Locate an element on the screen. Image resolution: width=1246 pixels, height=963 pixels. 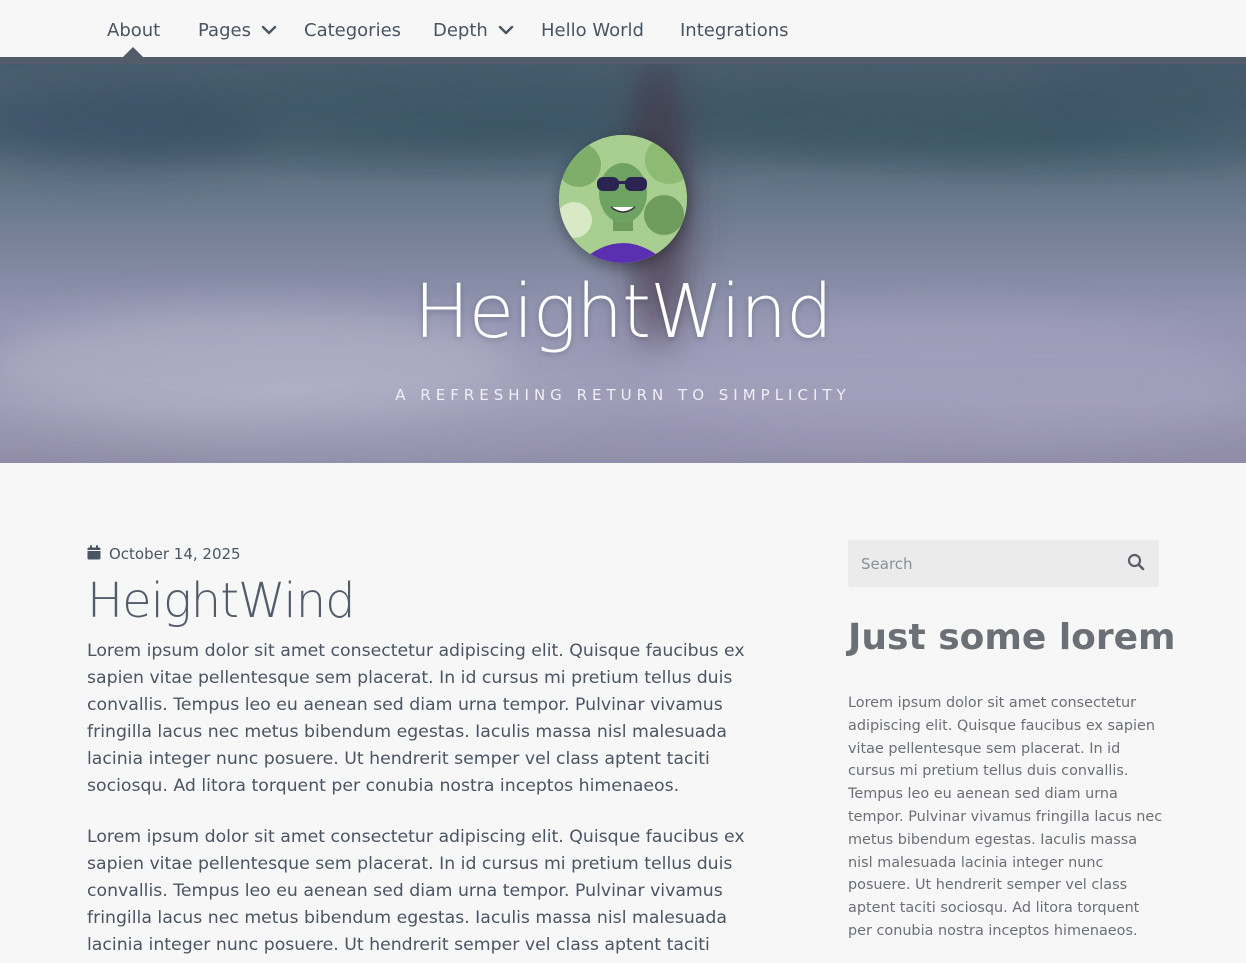
nav-item-pages: Pages is located at coordinates (237, 30).